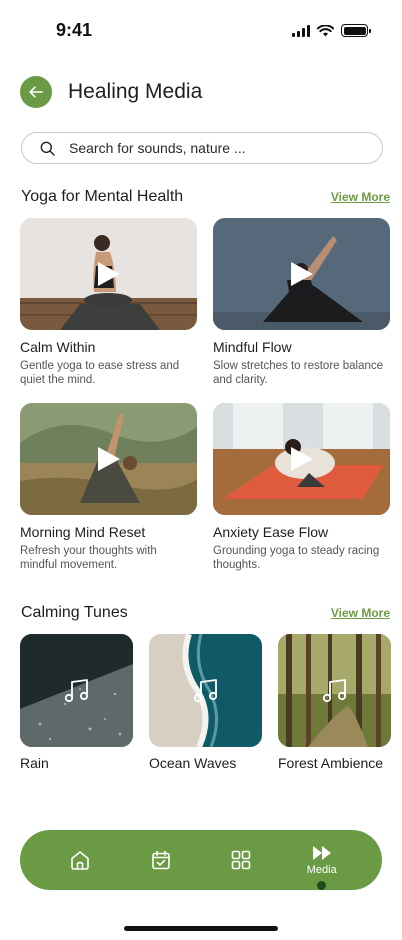  Describe the element at coordinates (301, 30) in the screenshot. I see `cellular-signal-icon` at that location.